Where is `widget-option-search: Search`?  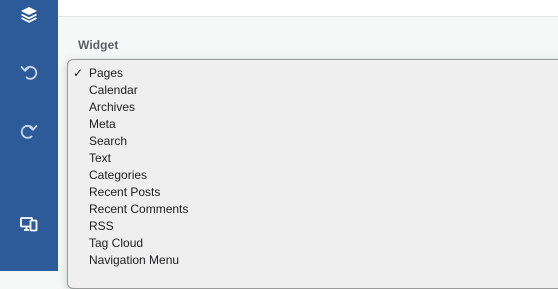 widget-option-search: Search is located at coordinates (313, 141).